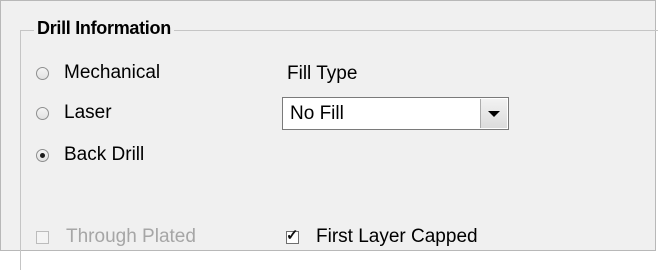 Image resolution: width=658 pixels, height=270 pixels. I want to click on radio-mechanical: Mechanical, so click(98, 73).